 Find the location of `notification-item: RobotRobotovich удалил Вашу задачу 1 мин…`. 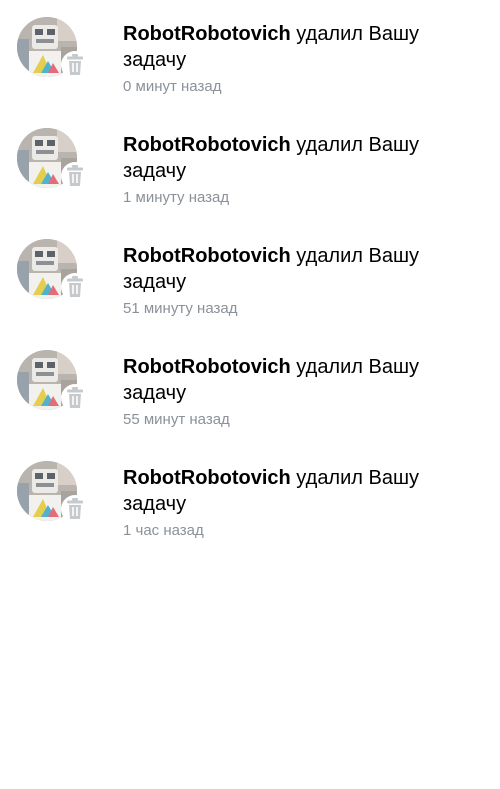

notification-item: RobotRobotovich удалил Вашу задачу 1 мин… is located at coordinates (250, 183).